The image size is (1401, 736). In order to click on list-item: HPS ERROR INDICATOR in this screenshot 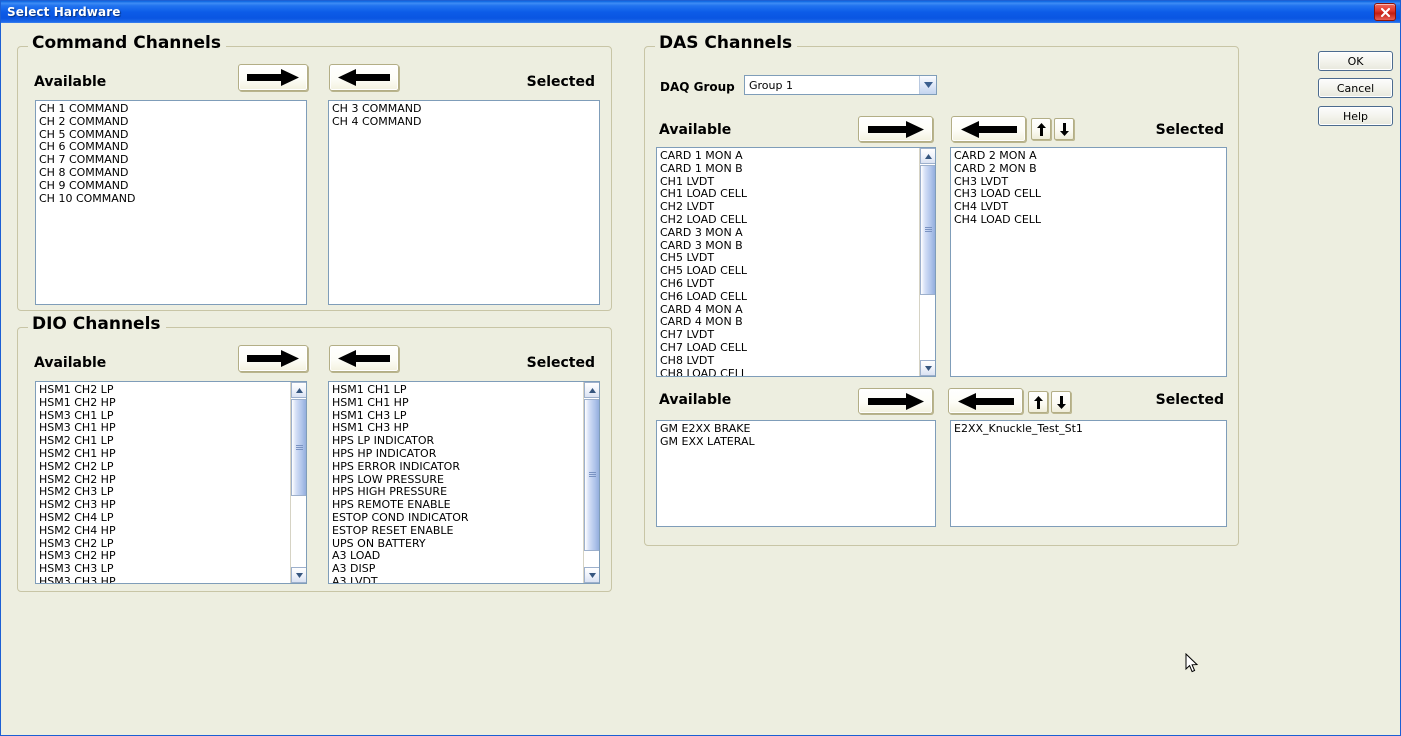, I will do `click(457, 467)`.